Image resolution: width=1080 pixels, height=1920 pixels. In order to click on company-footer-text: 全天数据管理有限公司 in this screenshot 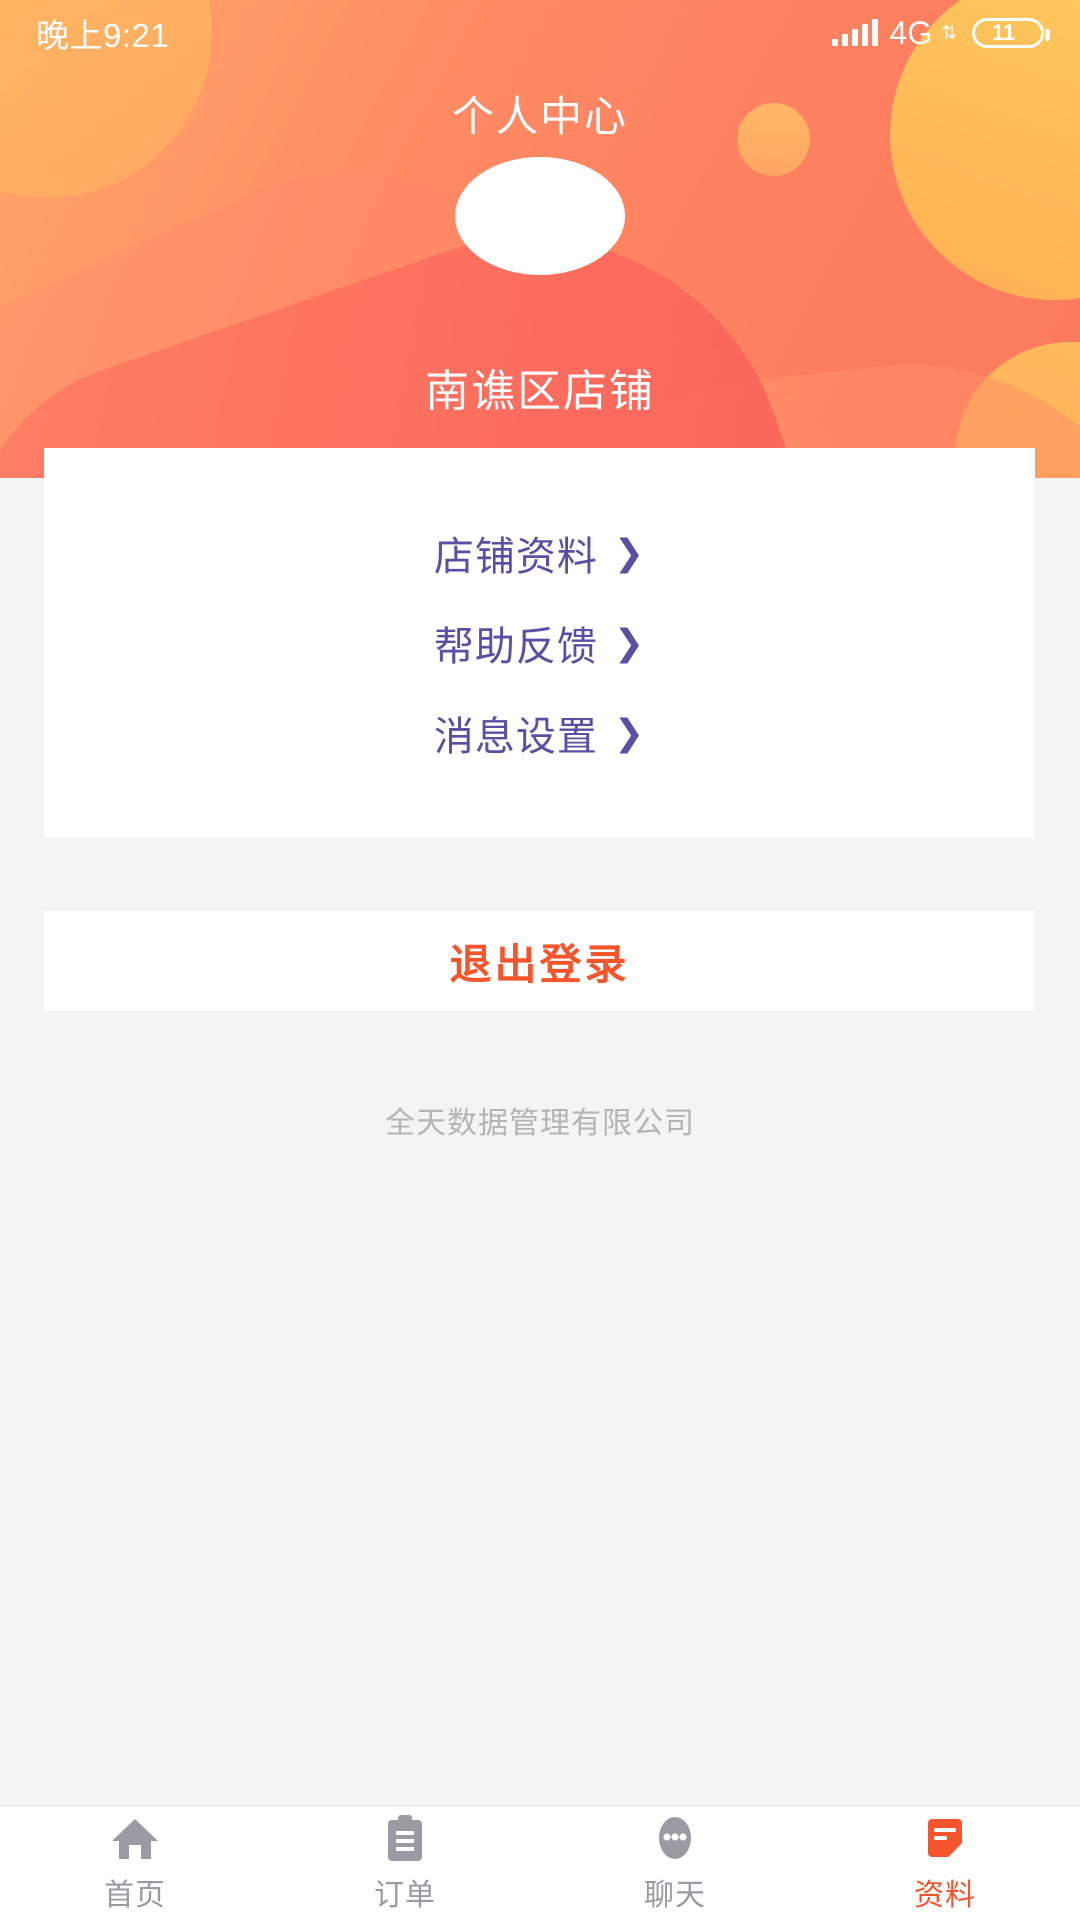, I will do `click(540, 1123)`.